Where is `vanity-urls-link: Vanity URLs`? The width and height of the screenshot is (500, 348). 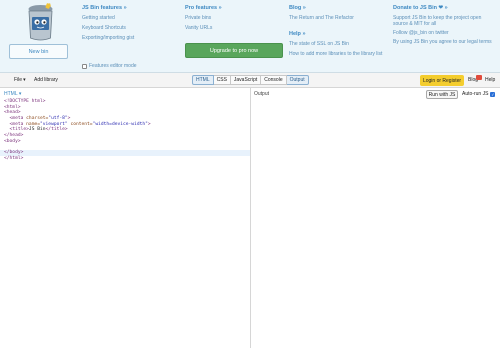 vanity-urls-link: Vanity URLs is located at coordinates (232, 28).